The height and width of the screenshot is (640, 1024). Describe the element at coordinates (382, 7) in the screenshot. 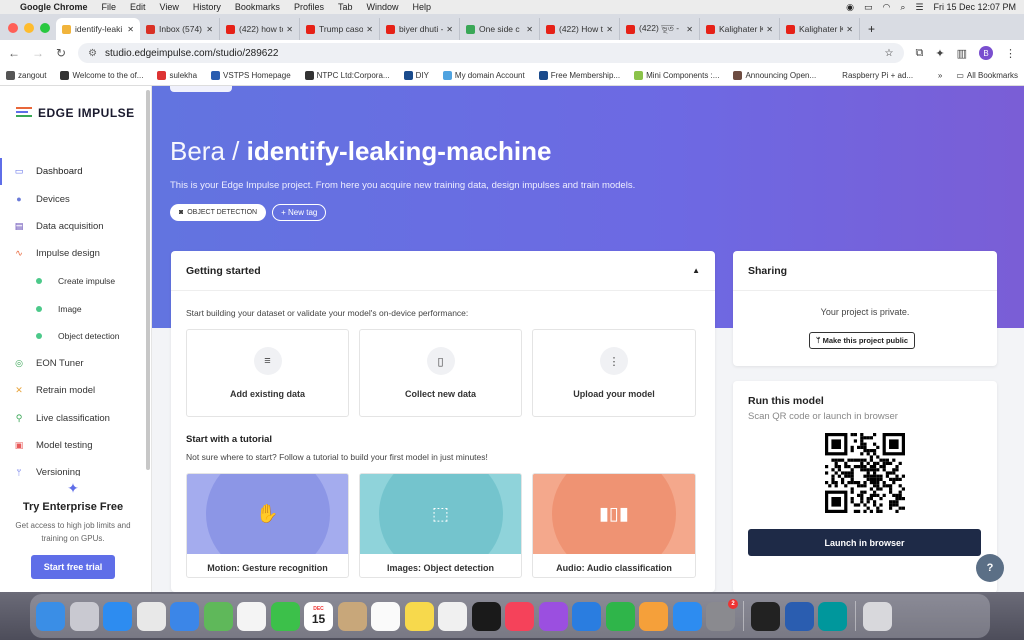

I see `menu-window: Window` at that location.